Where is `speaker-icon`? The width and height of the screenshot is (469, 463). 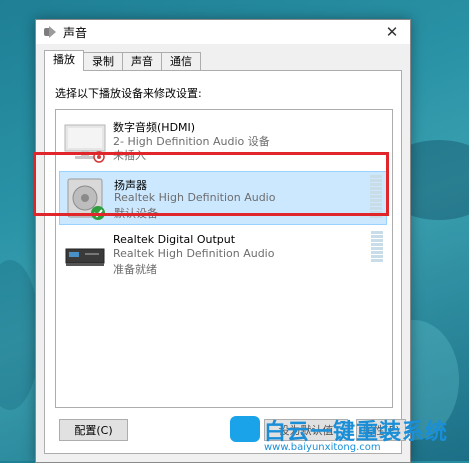 speaker-icon is located at coordinates (50, 32).